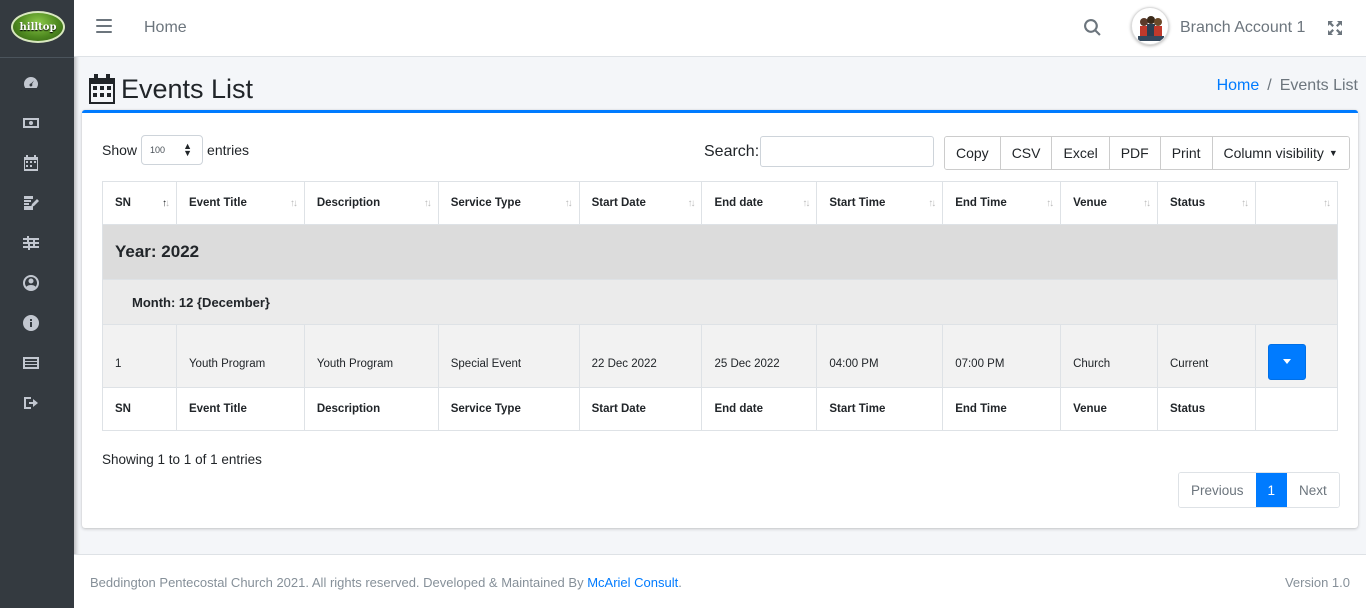  What do you see at coordinates (165, 203) in the screenshot?
I see `sort-asc-icon: ↑↓` at bounding box center [165, 203].